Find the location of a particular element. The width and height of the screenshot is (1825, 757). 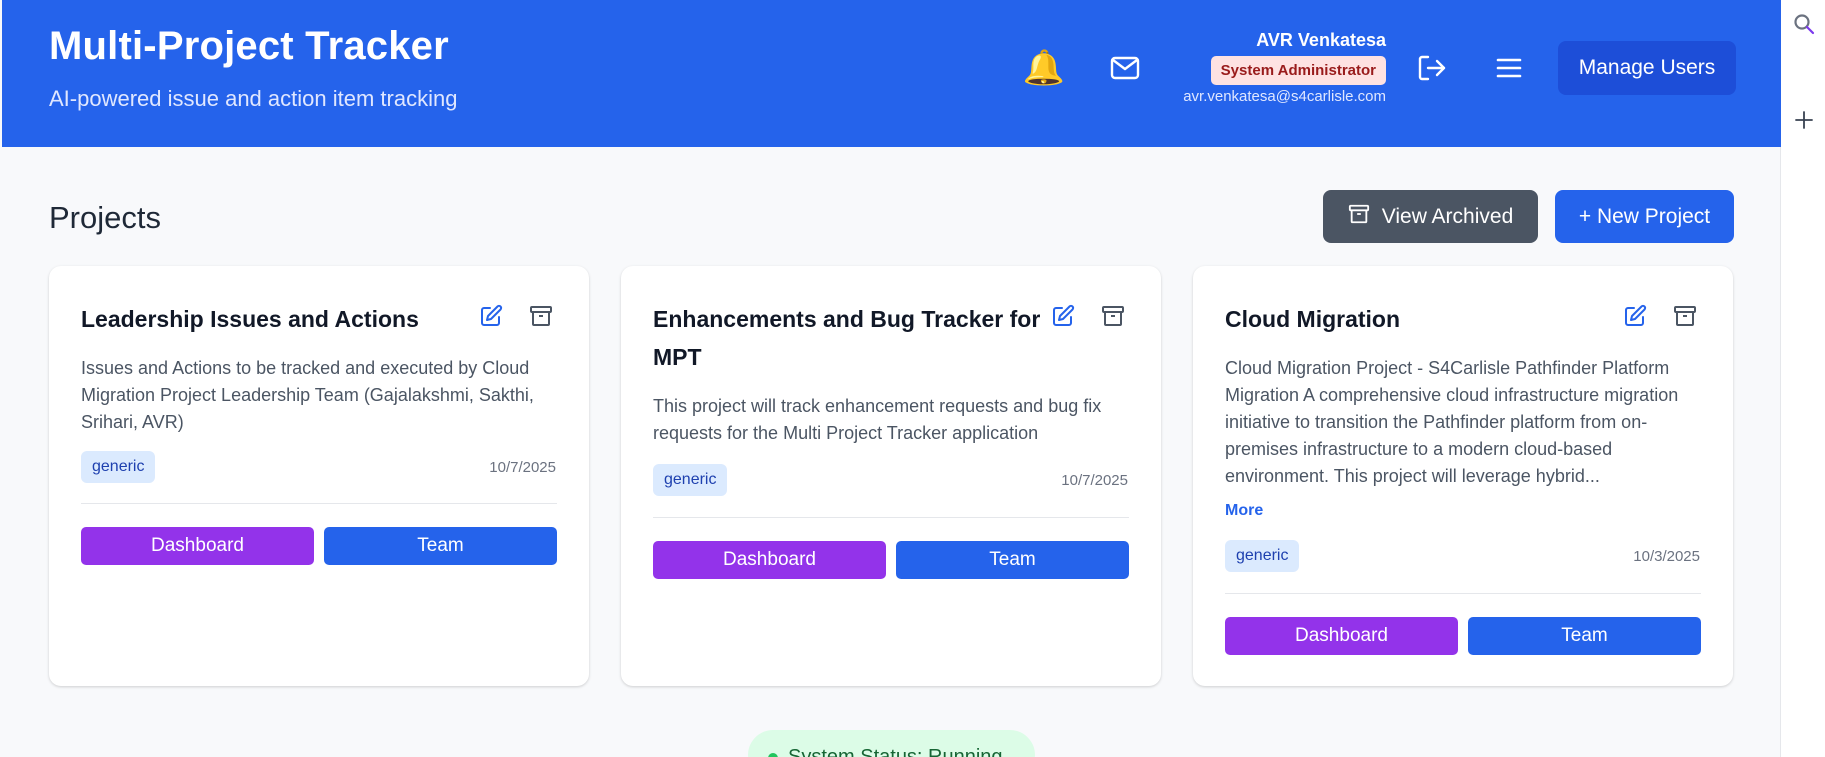

user-email: avr.venkatesa@s4carlisle.com is located at coordinates (1284, 96).